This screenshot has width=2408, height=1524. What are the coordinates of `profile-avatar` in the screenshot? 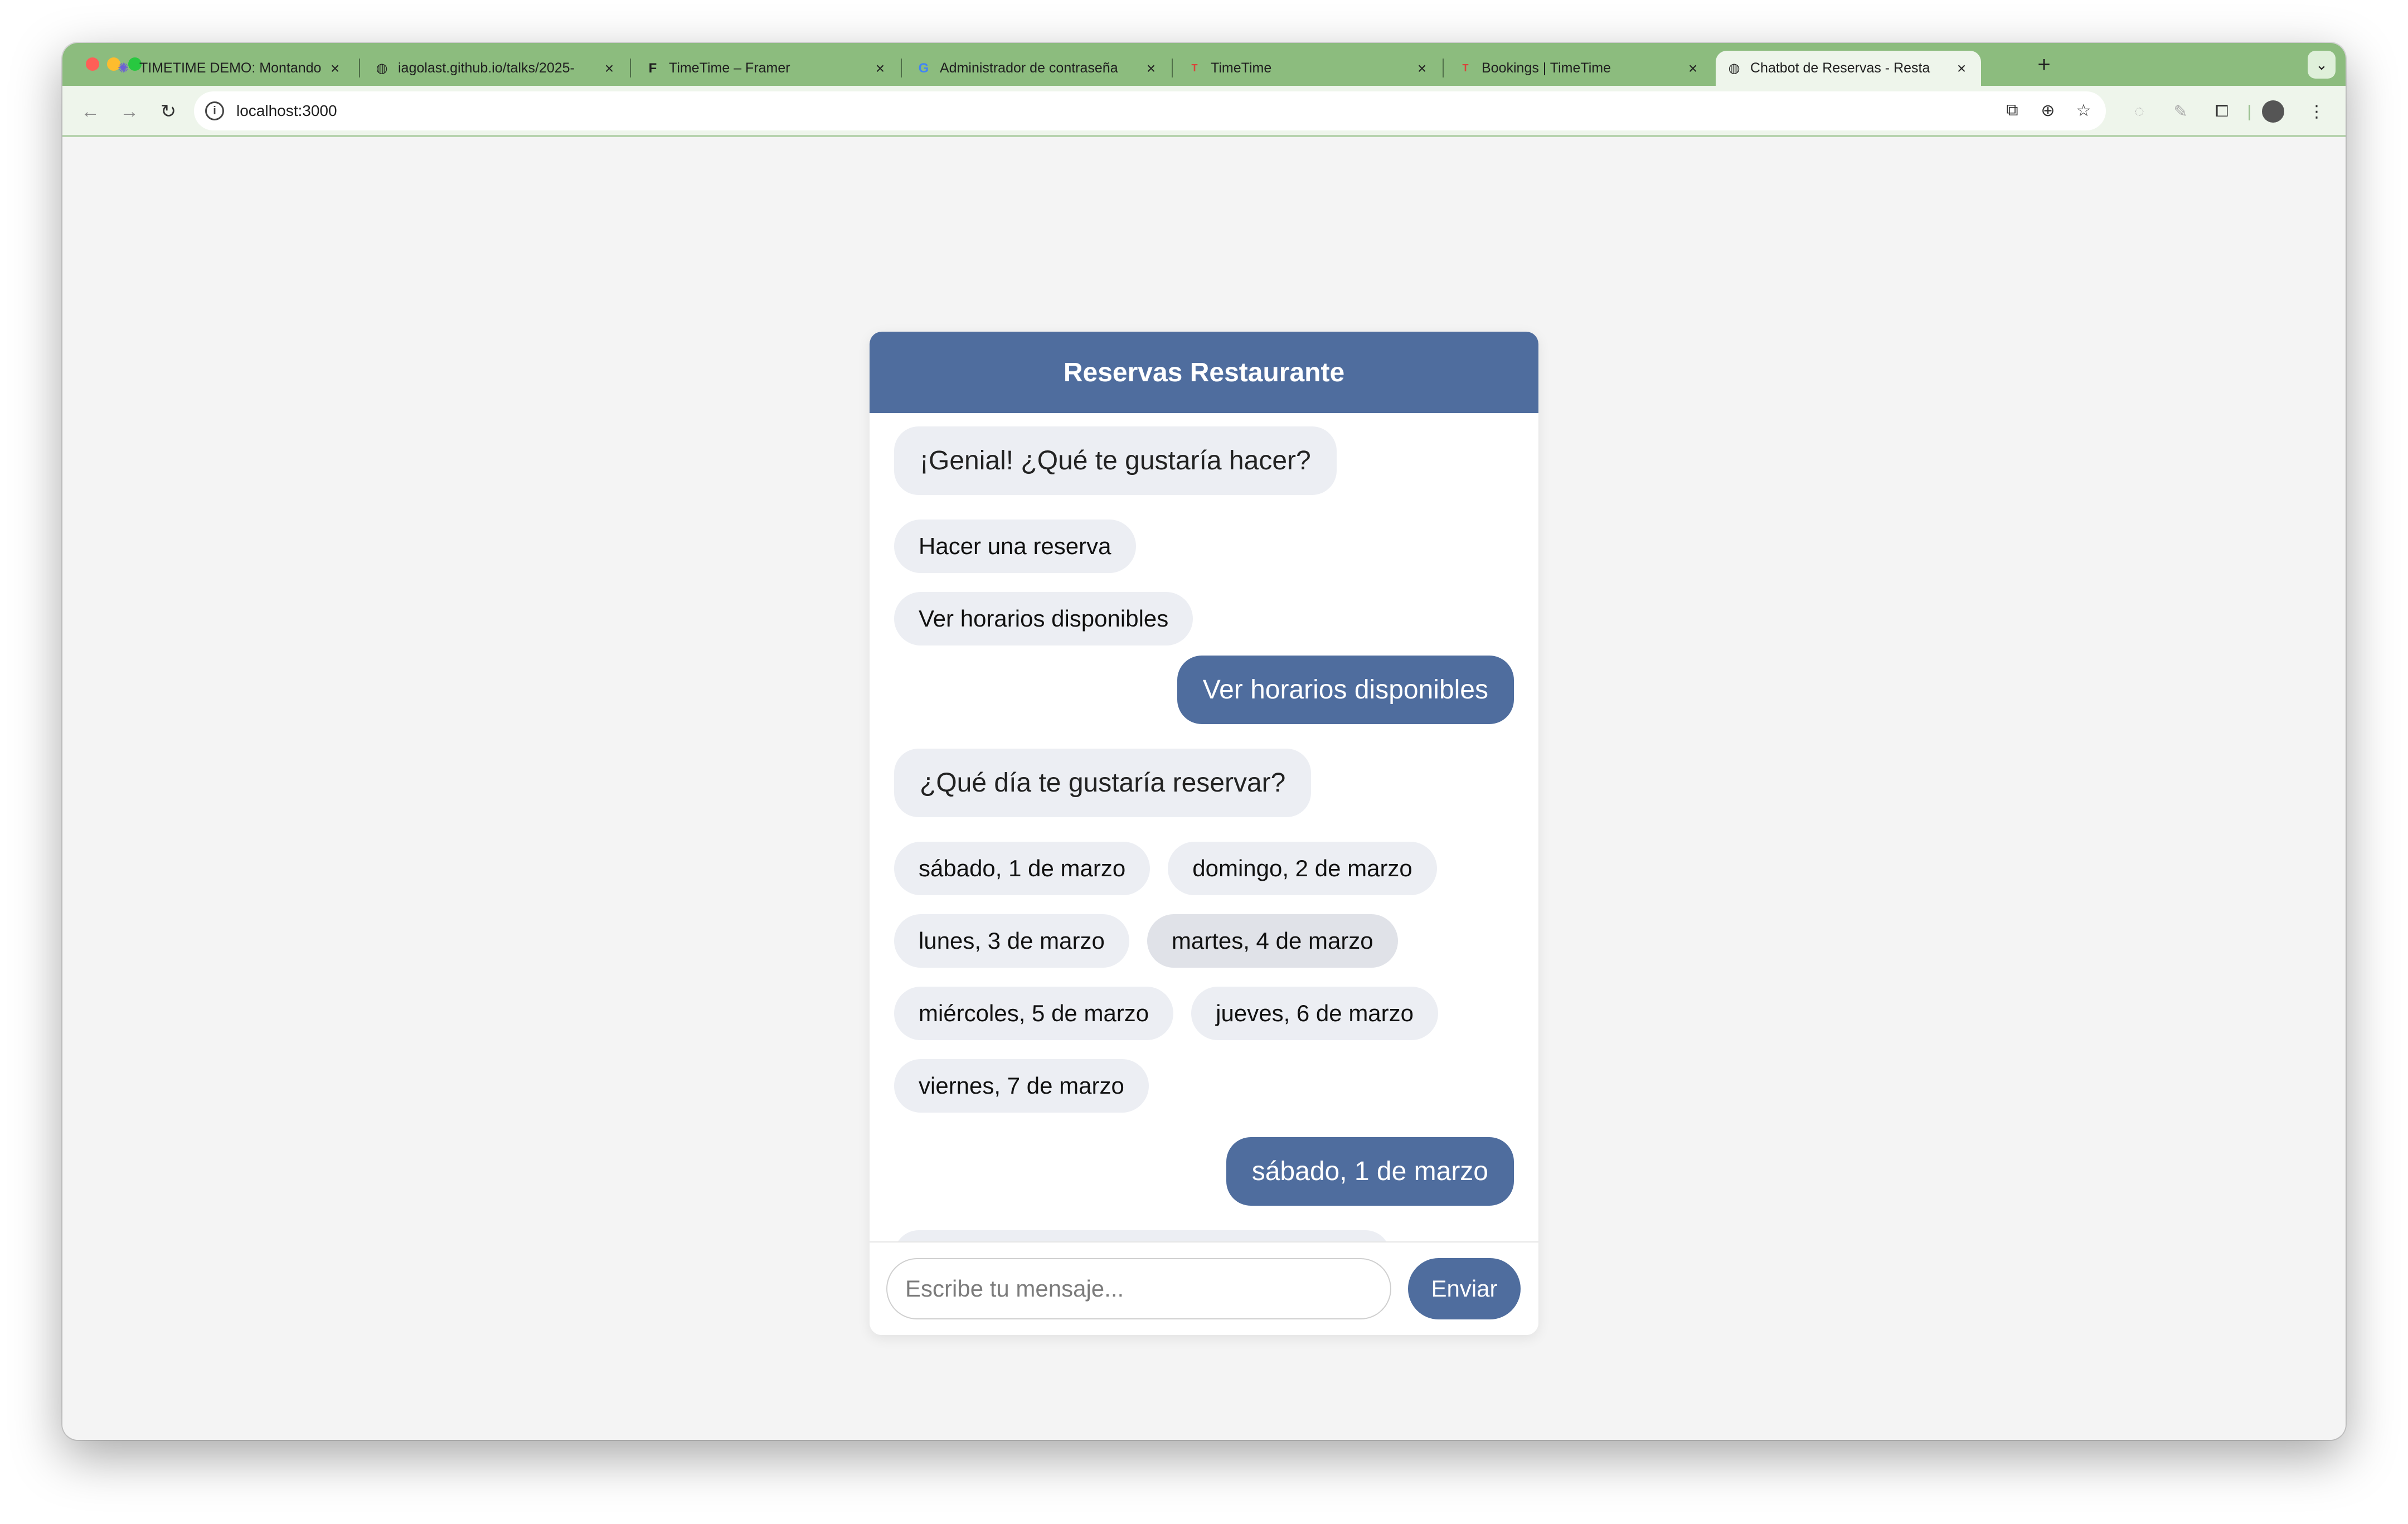 It's located at (2273, 112).